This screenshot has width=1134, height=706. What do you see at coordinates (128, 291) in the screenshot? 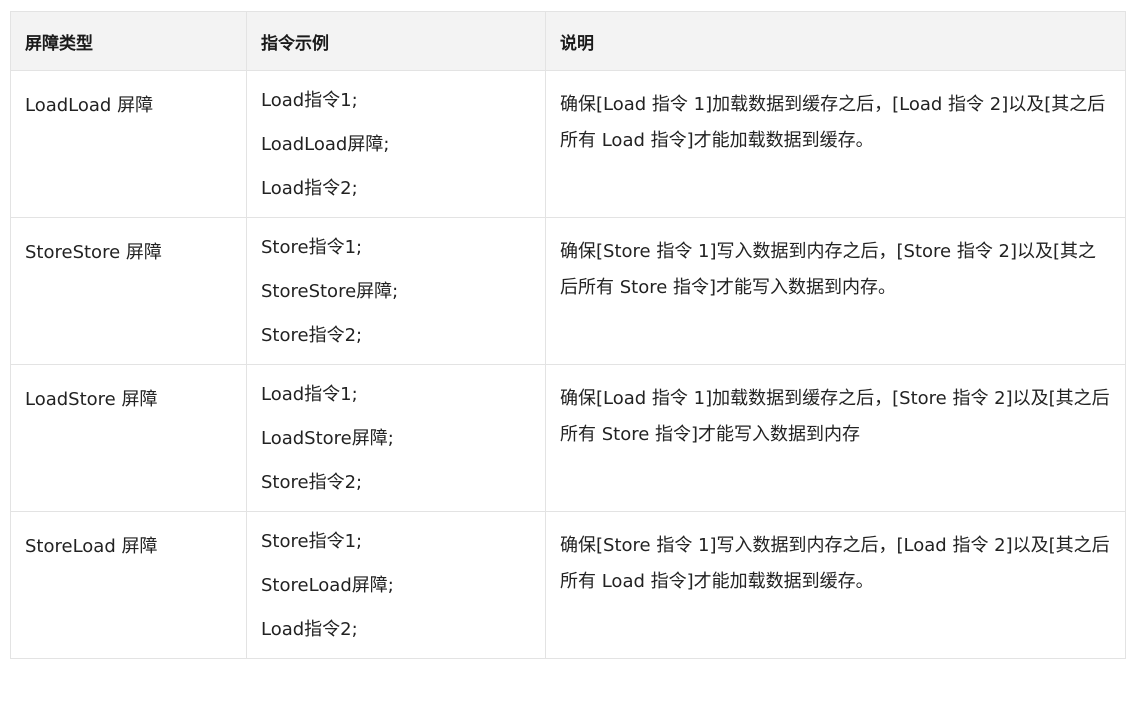
I see `barrier-type-cell: StoreStore 屏障` at bounding box center [128, 291].